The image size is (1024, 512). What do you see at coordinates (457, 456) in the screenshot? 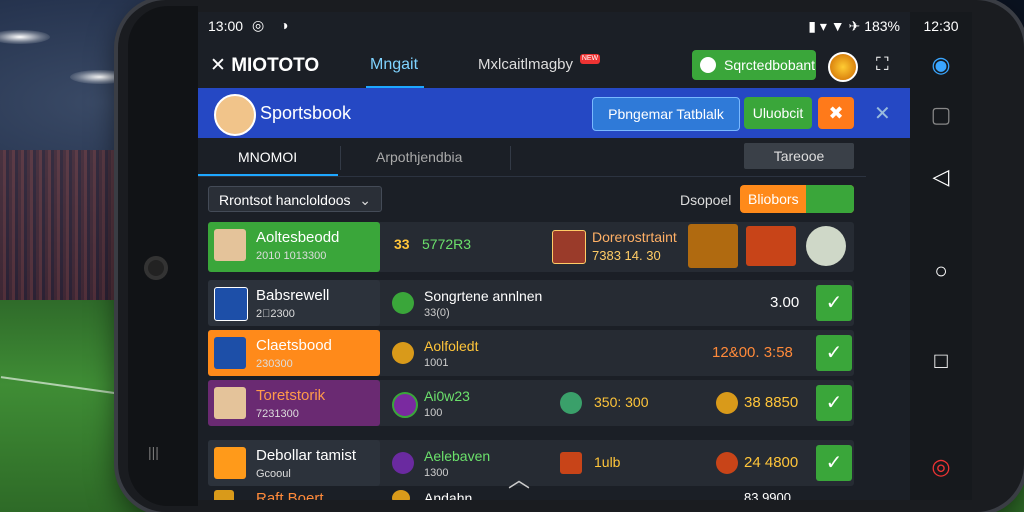
I see `row-mid: Aelebaven` at bounding box center [457, 456].